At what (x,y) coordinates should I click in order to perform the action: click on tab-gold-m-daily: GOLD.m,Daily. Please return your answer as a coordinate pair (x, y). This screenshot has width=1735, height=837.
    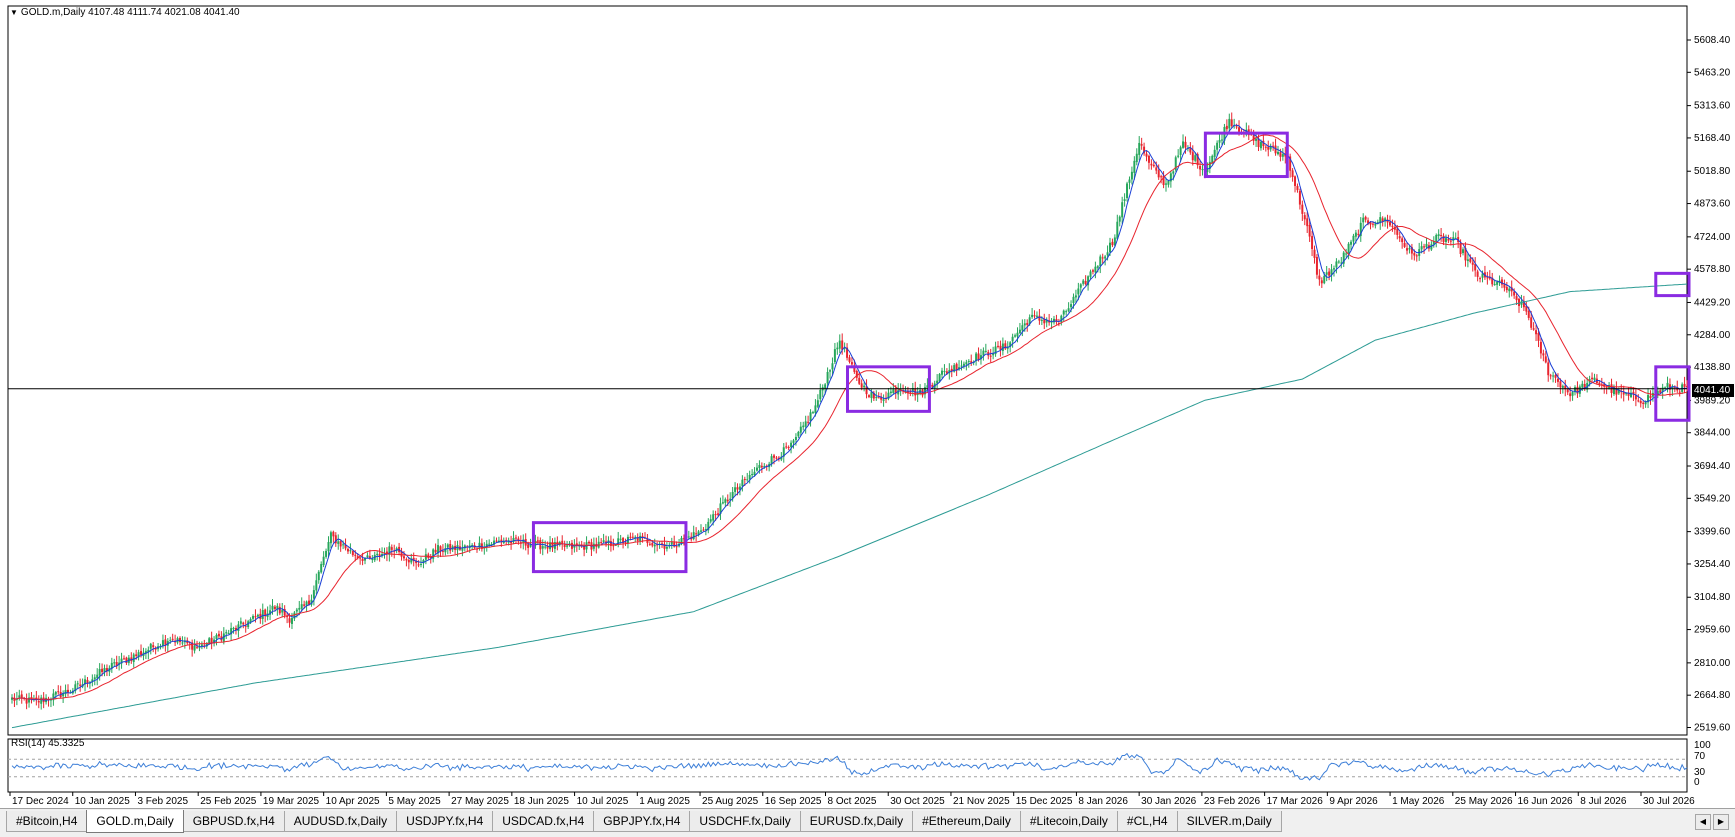
    Looking at the image, I should click on (135, 821).